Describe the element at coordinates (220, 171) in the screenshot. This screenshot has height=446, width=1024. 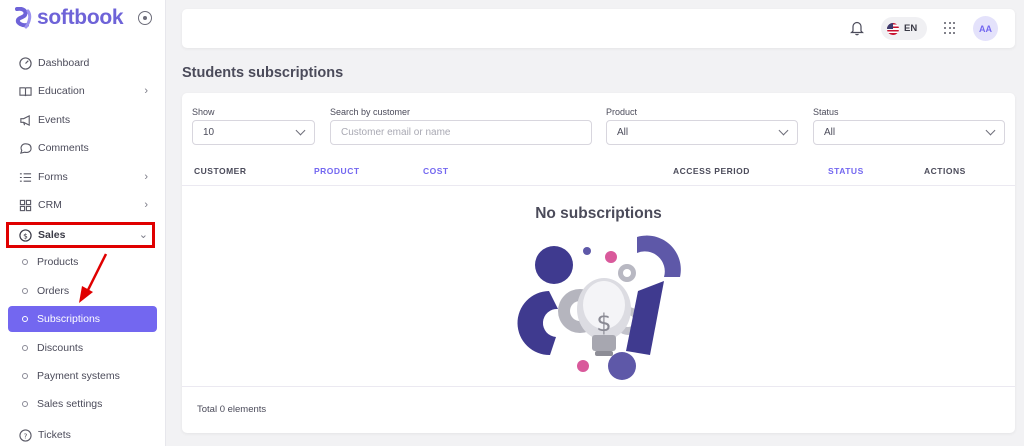
I see `column-header-customer: CUSTOMER` at that location.